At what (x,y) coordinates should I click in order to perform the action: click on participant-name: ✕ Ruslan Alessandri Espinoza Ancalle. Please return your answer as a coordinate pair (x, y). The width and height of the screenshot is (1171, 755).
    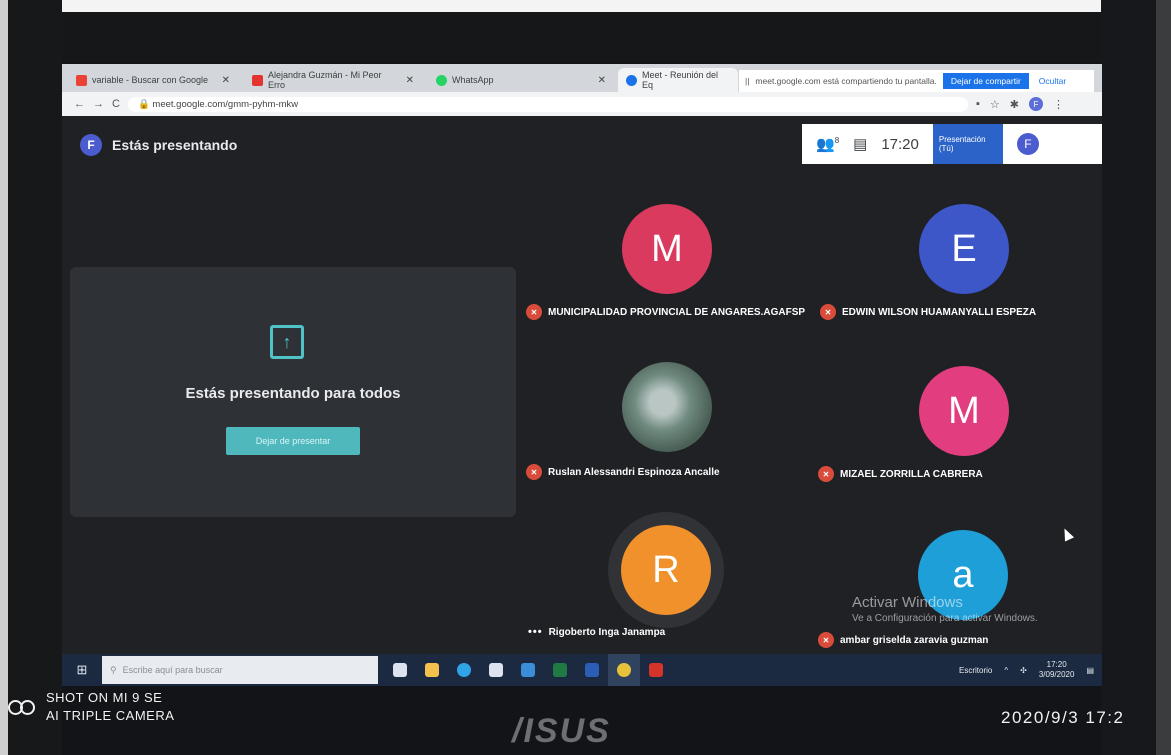
    Looking at the image, I should click on (623, 472).